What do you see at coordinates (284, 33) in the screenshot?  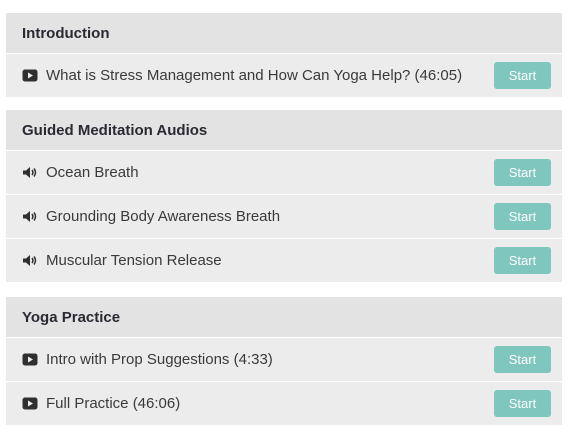 I see `section-title: Introduction` at bounding box center [284, 33].